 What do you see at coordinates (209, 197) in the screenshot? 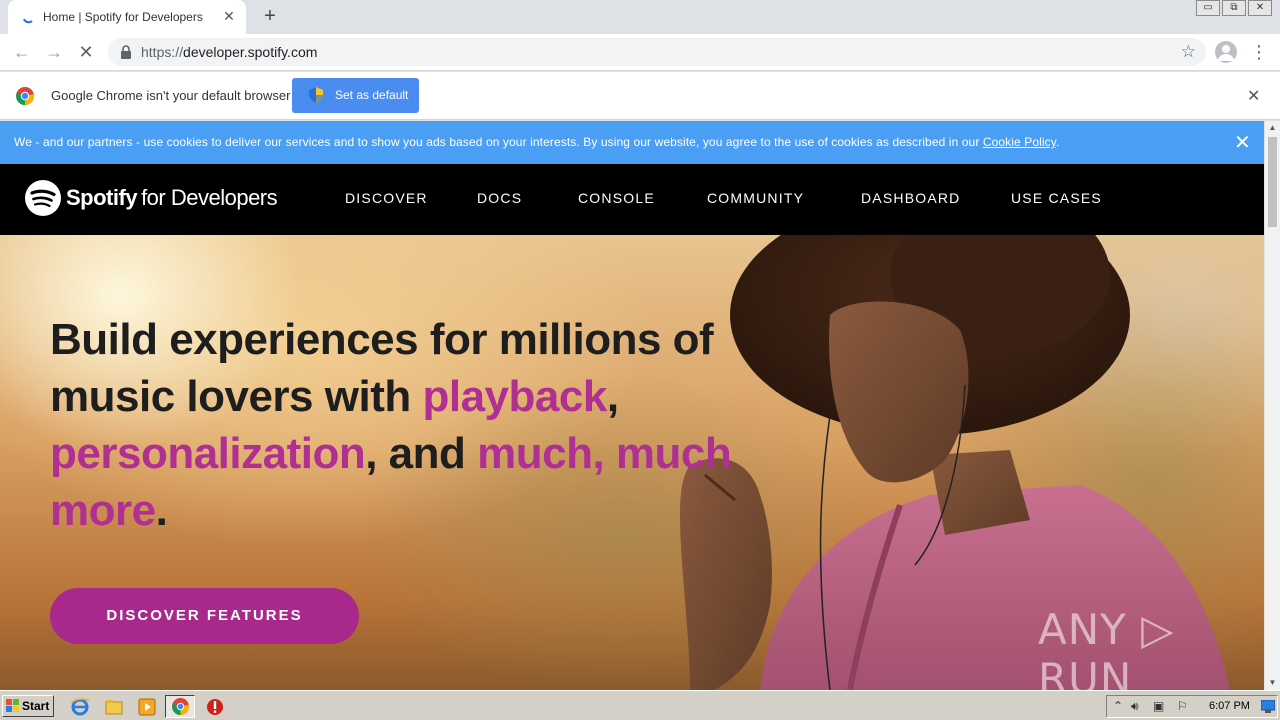
I see `logo-subtitle: for Developers` at bounding box center [209, 197].